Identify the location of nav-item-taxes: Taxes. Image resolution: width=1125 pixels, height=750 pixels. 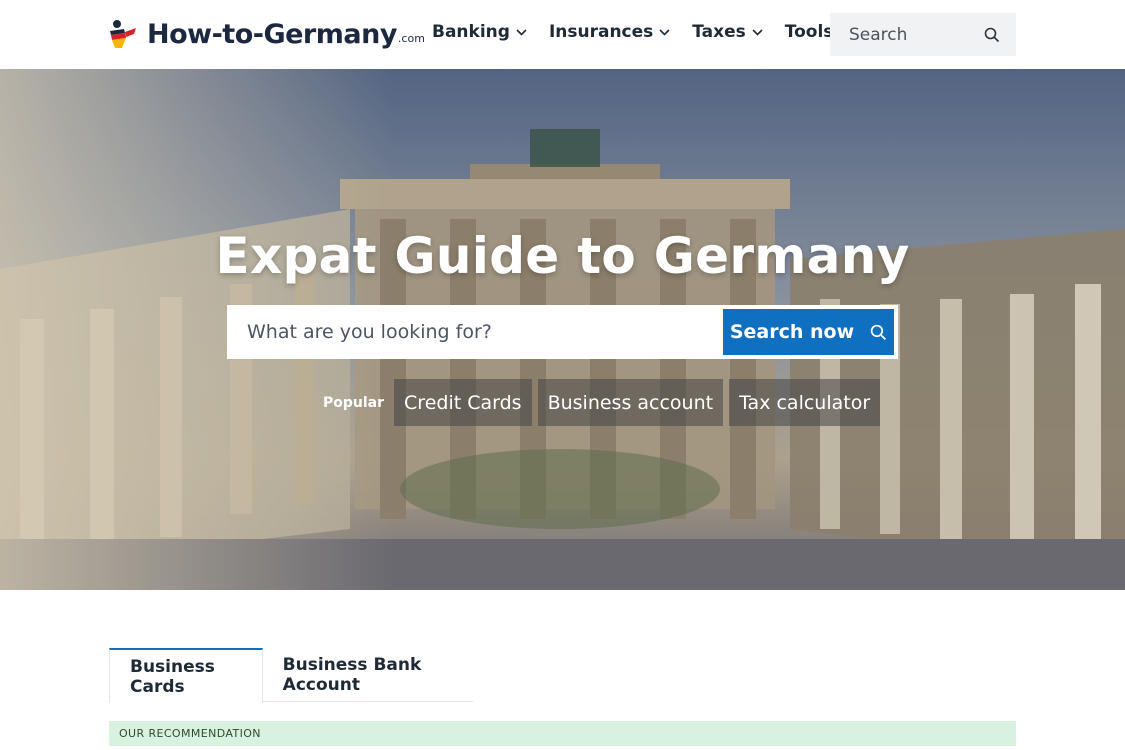
(727, 32).